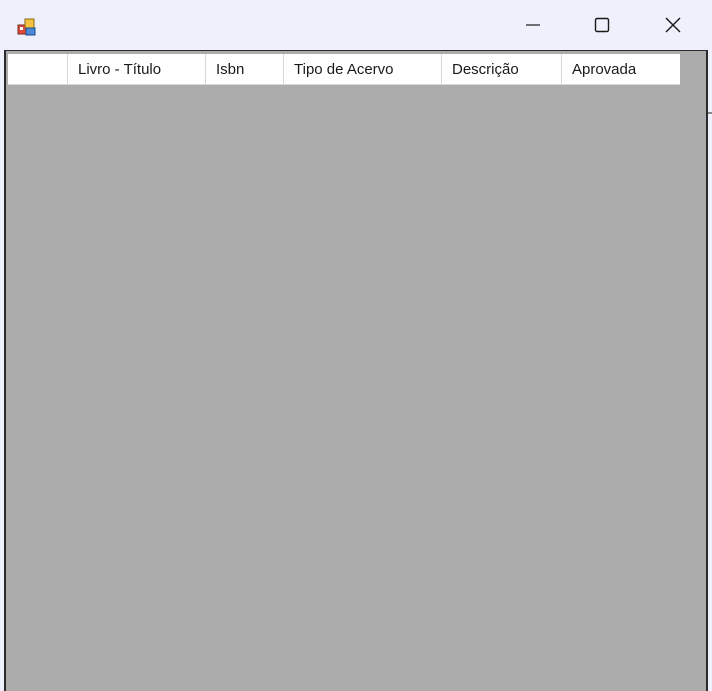  I want to click on maximize-icon, so click(602, 25).